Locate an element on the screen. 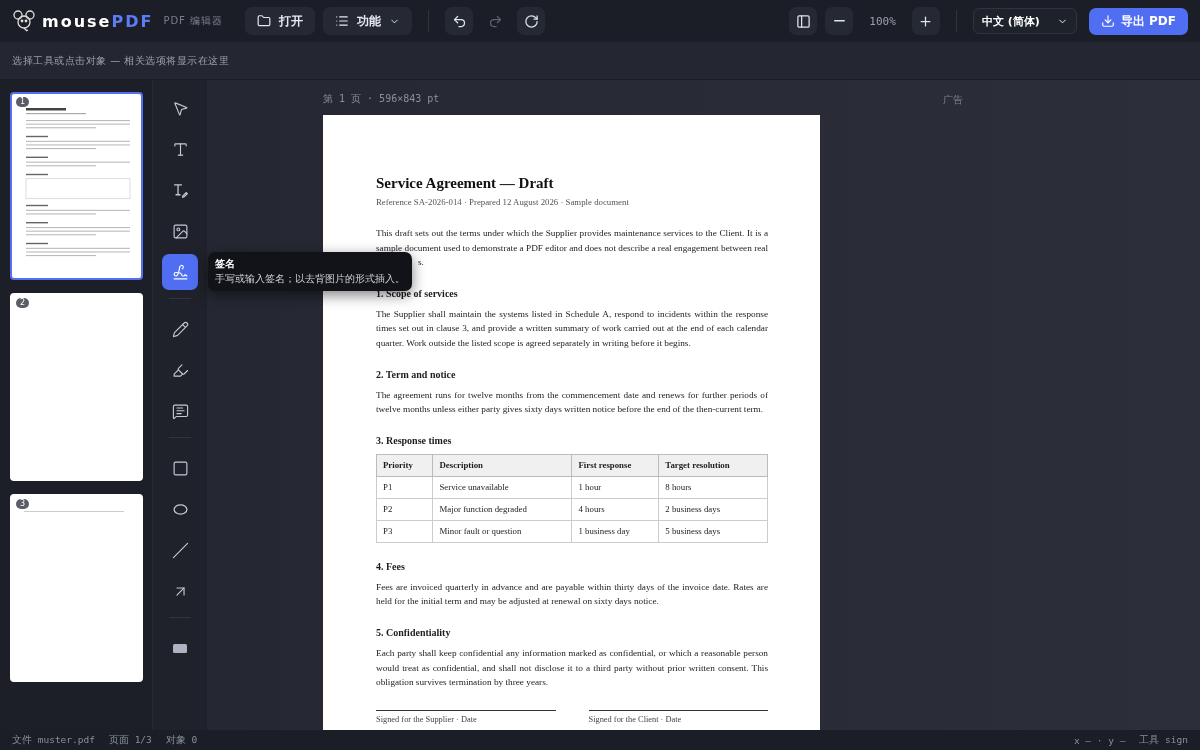 Image resolution: width=1200 pixels, height=750 pixels. undo-icon is located at coordinates (459, 21).